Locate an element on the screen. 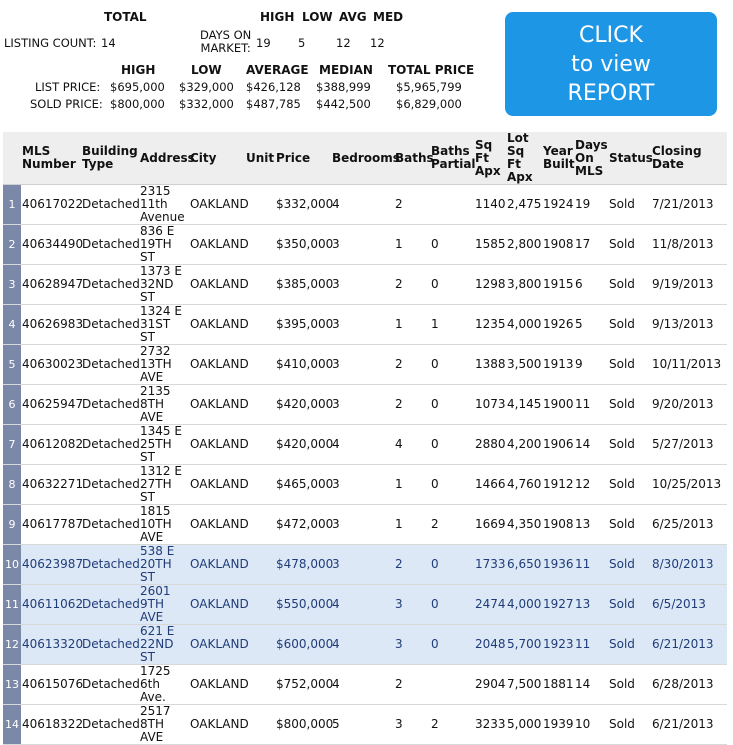  cell-closing-date: 6/25/2013 is located at coordinates (689, 524).